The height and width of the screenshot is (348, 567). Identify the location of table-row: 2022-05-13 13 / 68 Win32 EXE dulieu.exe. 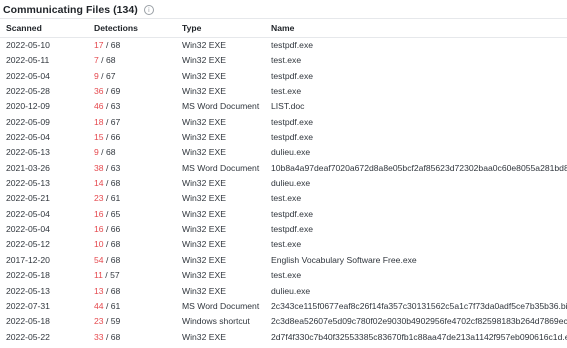
(283, 291).